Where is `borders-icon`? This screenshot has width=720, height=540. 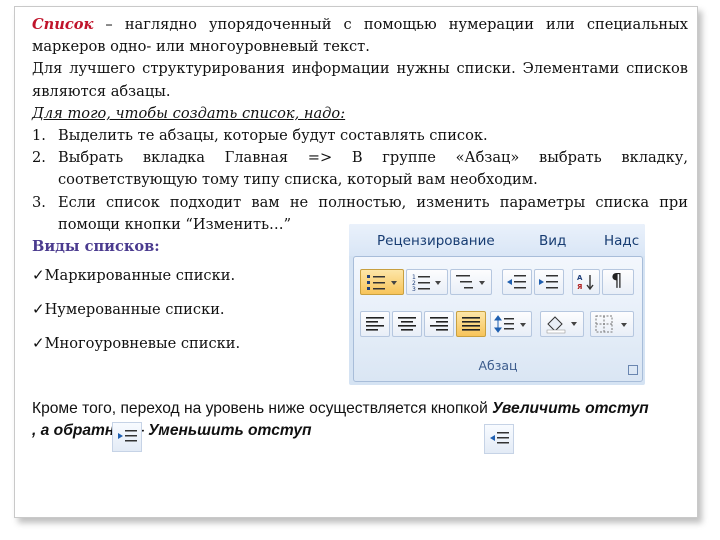
borders-icon is located at coordinates (611, 324).